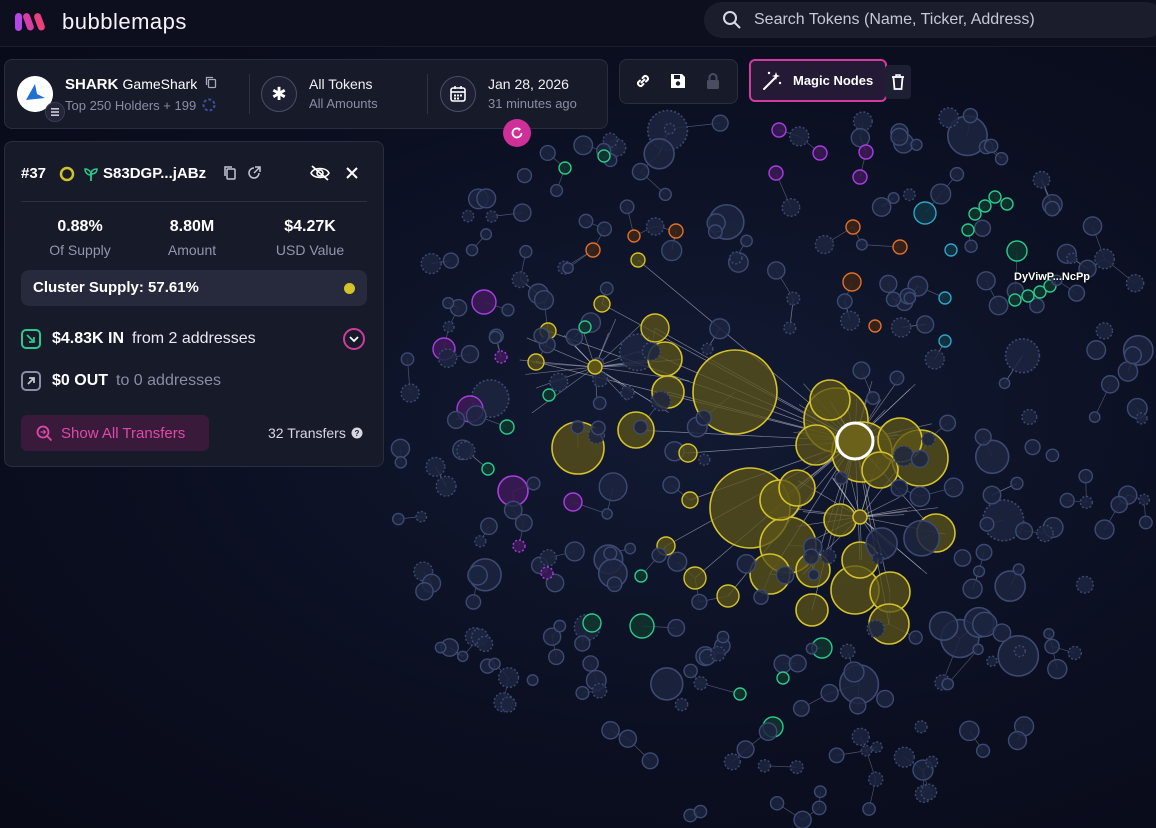 Image resolution: width=1156 pixels, height=828 pixels. I want to click on show-all-transfers-button: Show All Transfers, so click(115, 433).